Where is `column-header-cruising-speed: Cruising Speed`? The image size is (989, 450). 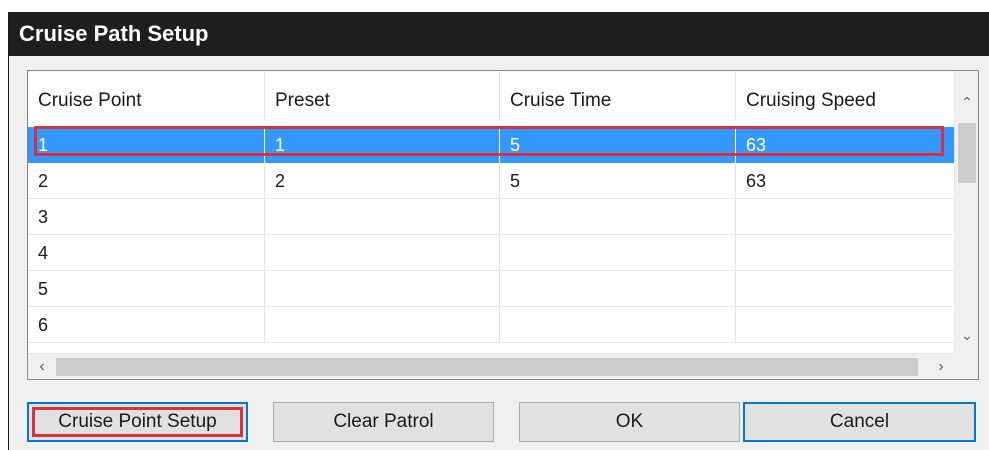 column-header-cruising-speed: Cruising Speed is located at coordinates (845, 96).